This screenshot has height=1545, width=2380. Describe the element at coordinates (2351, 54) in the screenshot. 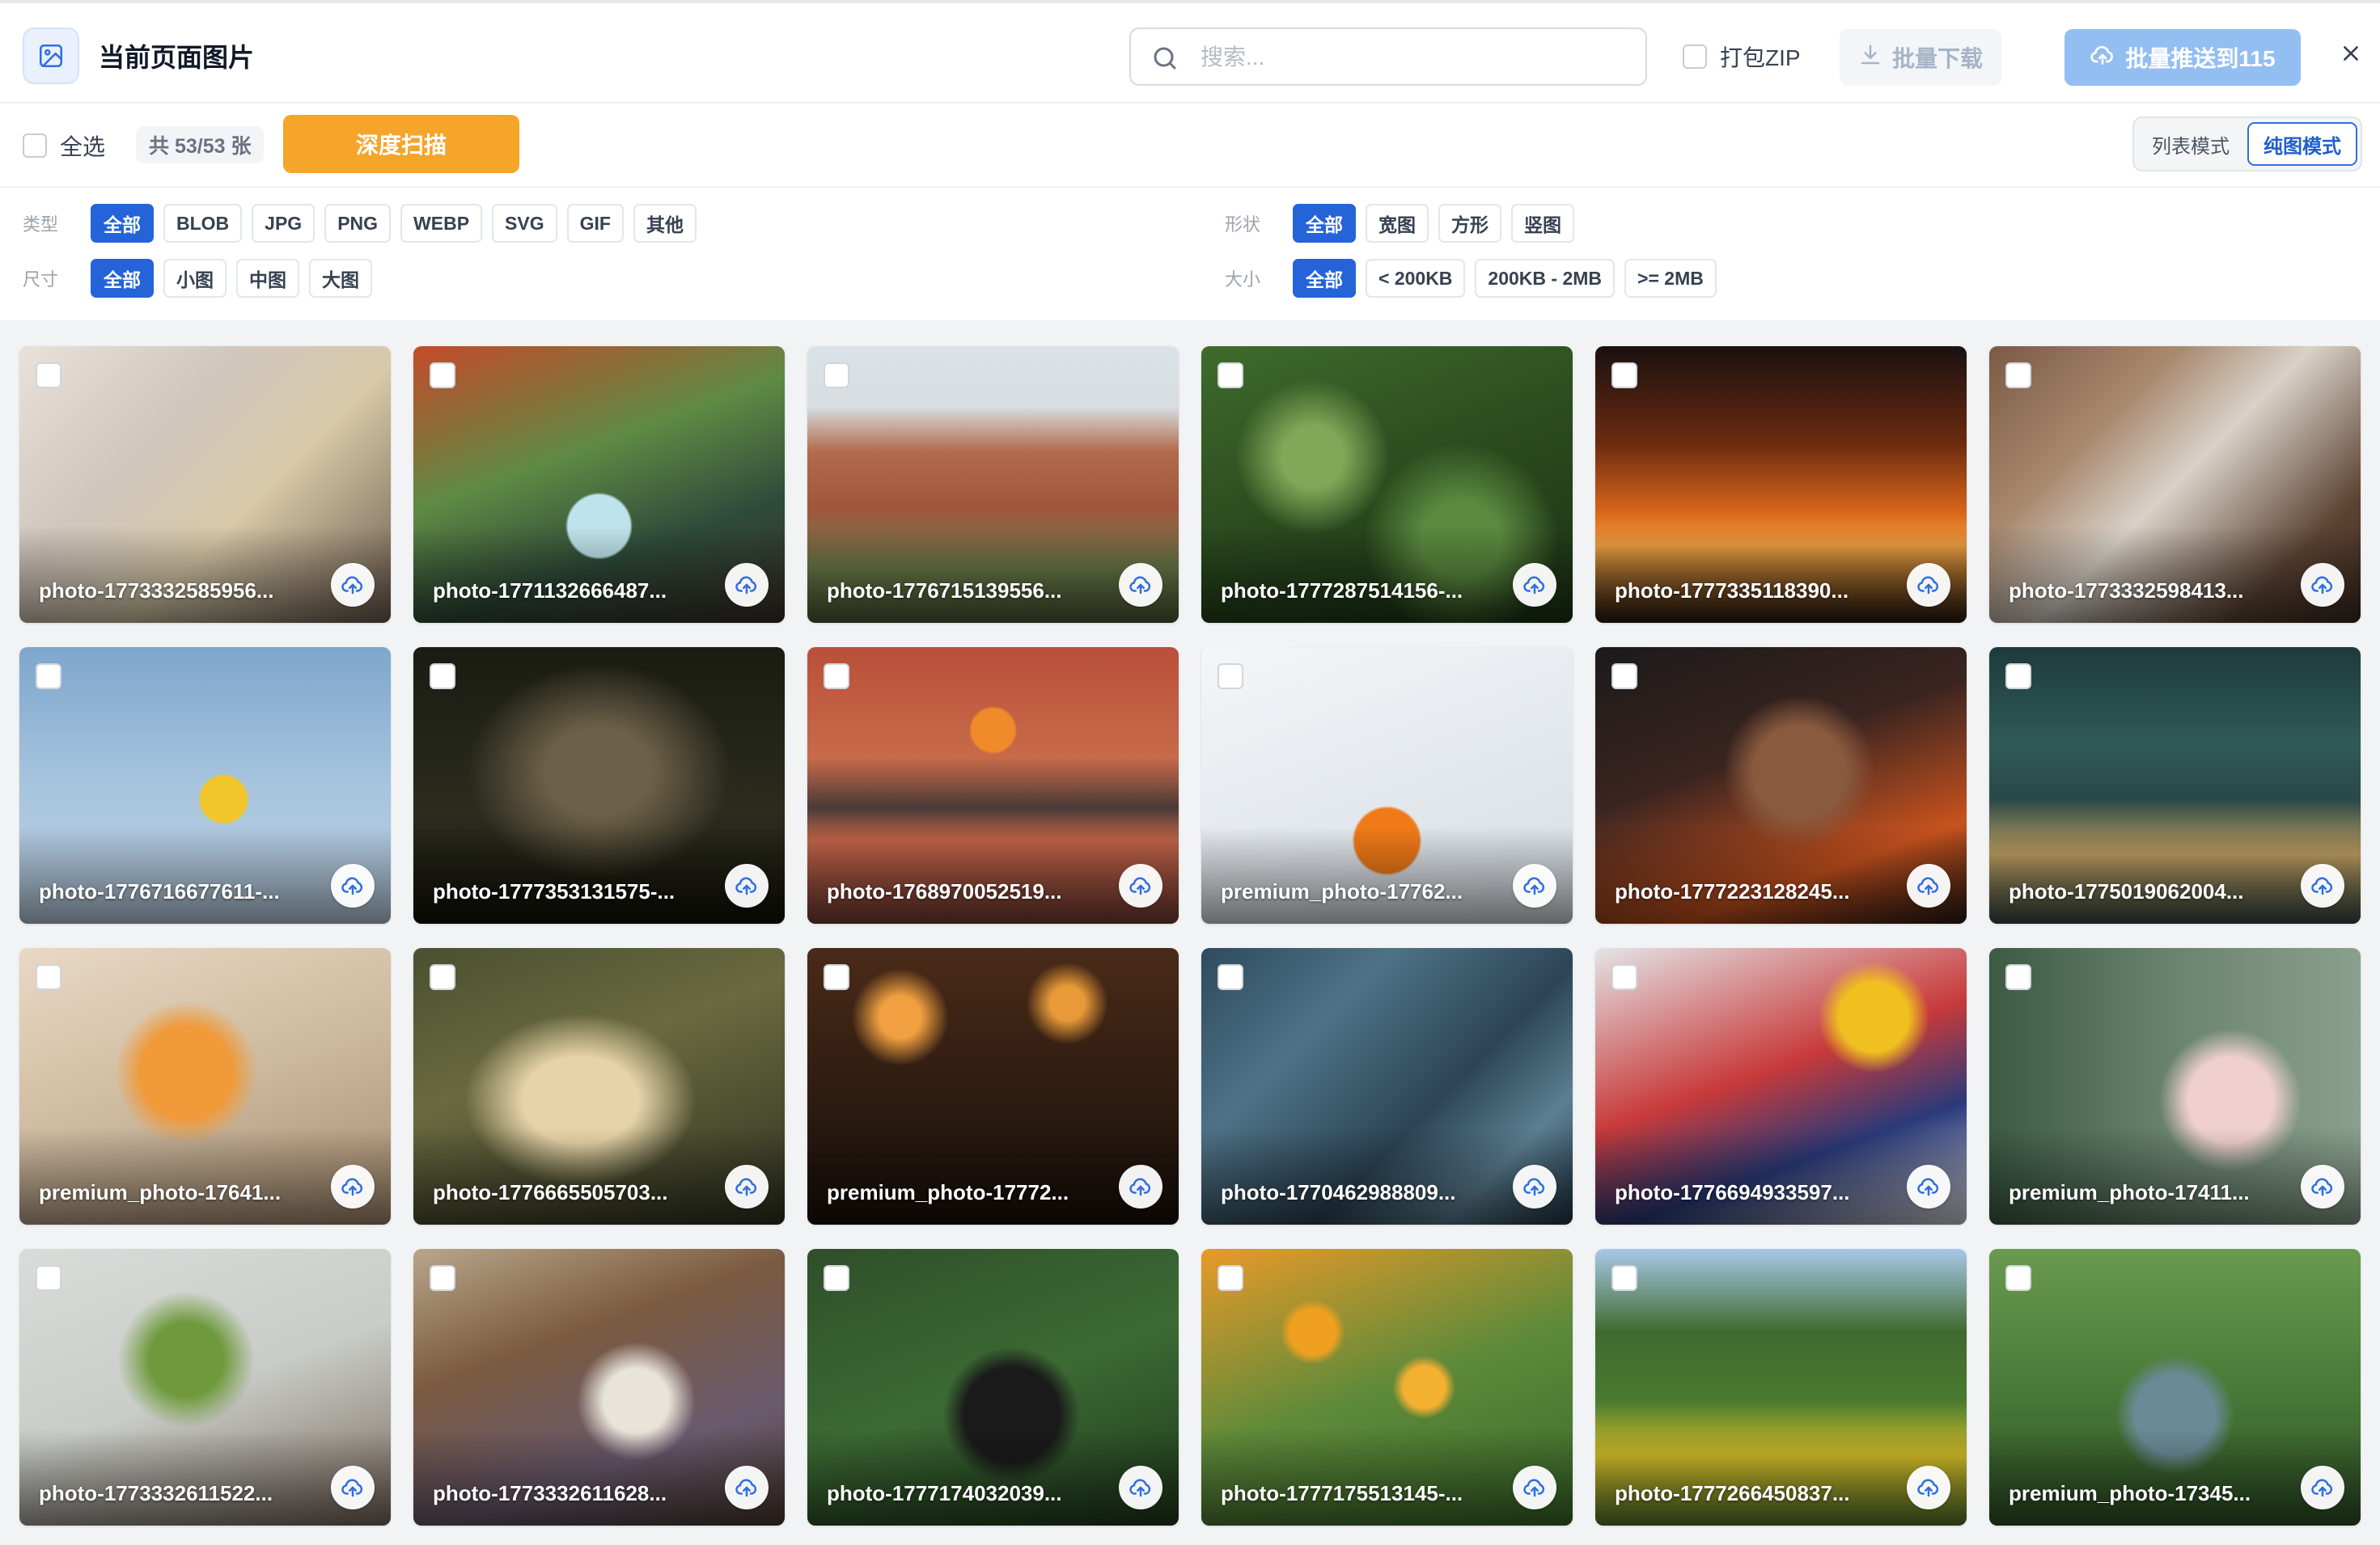

I see `close-icon` at that location.